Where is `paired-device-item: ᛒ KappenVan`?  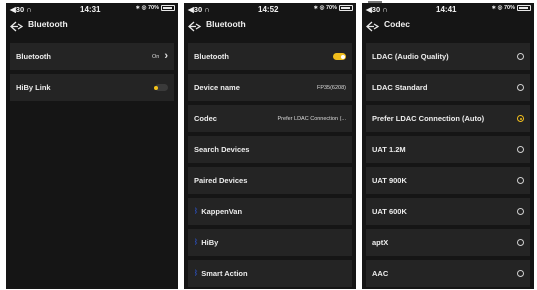 paired-device-item: ᛒ KappenVan is located at coordinates (270, 211).